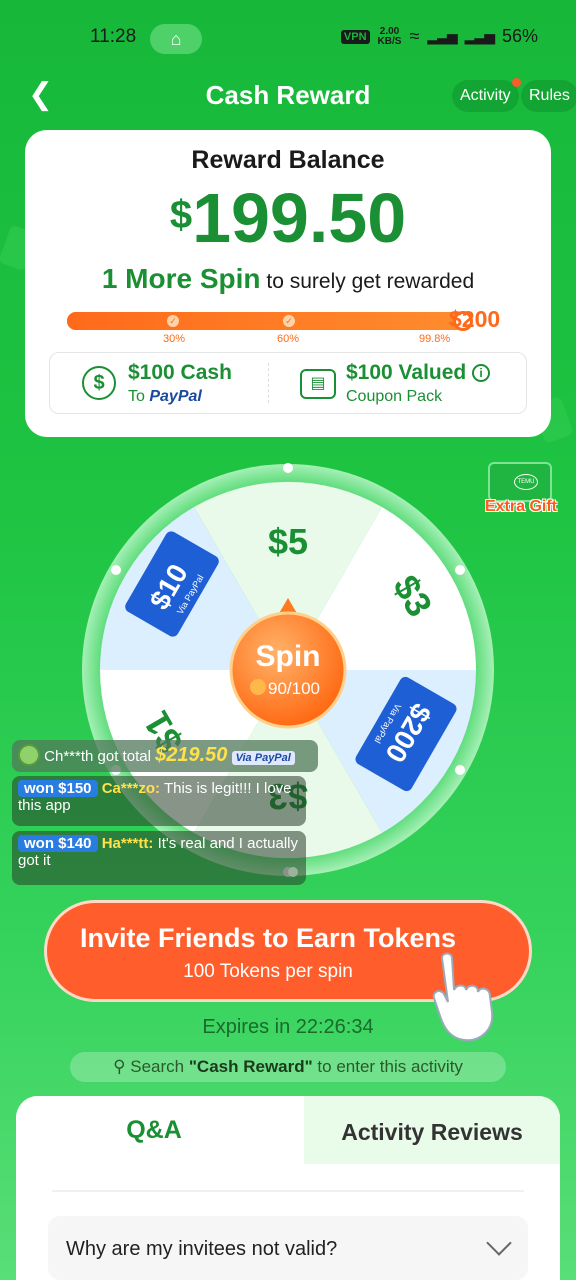 Image resolution: width=576 pixels, height=1280 pixels. What do you see at coordinates (99, 383) in the screenshot?
I see `dollar-coin-icon: $` at bounding box center [99, 383].